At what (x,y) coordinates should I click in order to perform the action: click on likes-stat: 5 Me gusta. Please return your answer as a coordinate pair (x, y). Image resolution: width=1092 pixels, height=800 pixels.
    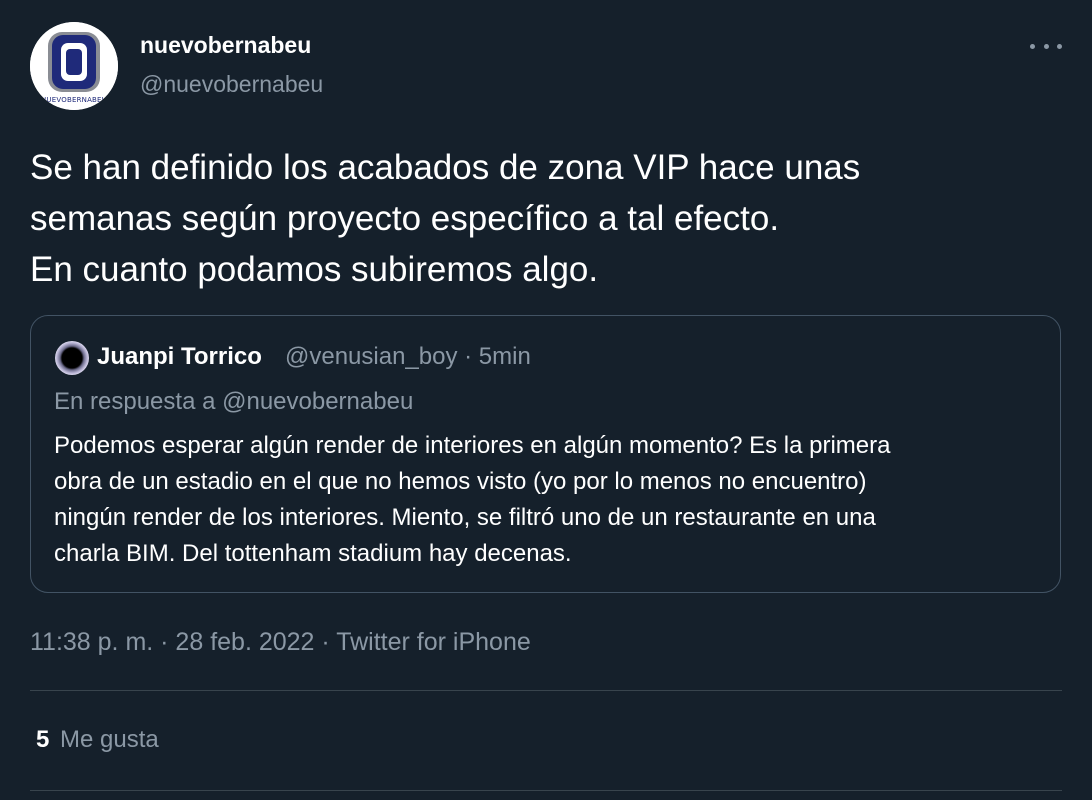
    Looking at the image, I should click on (97, 740).